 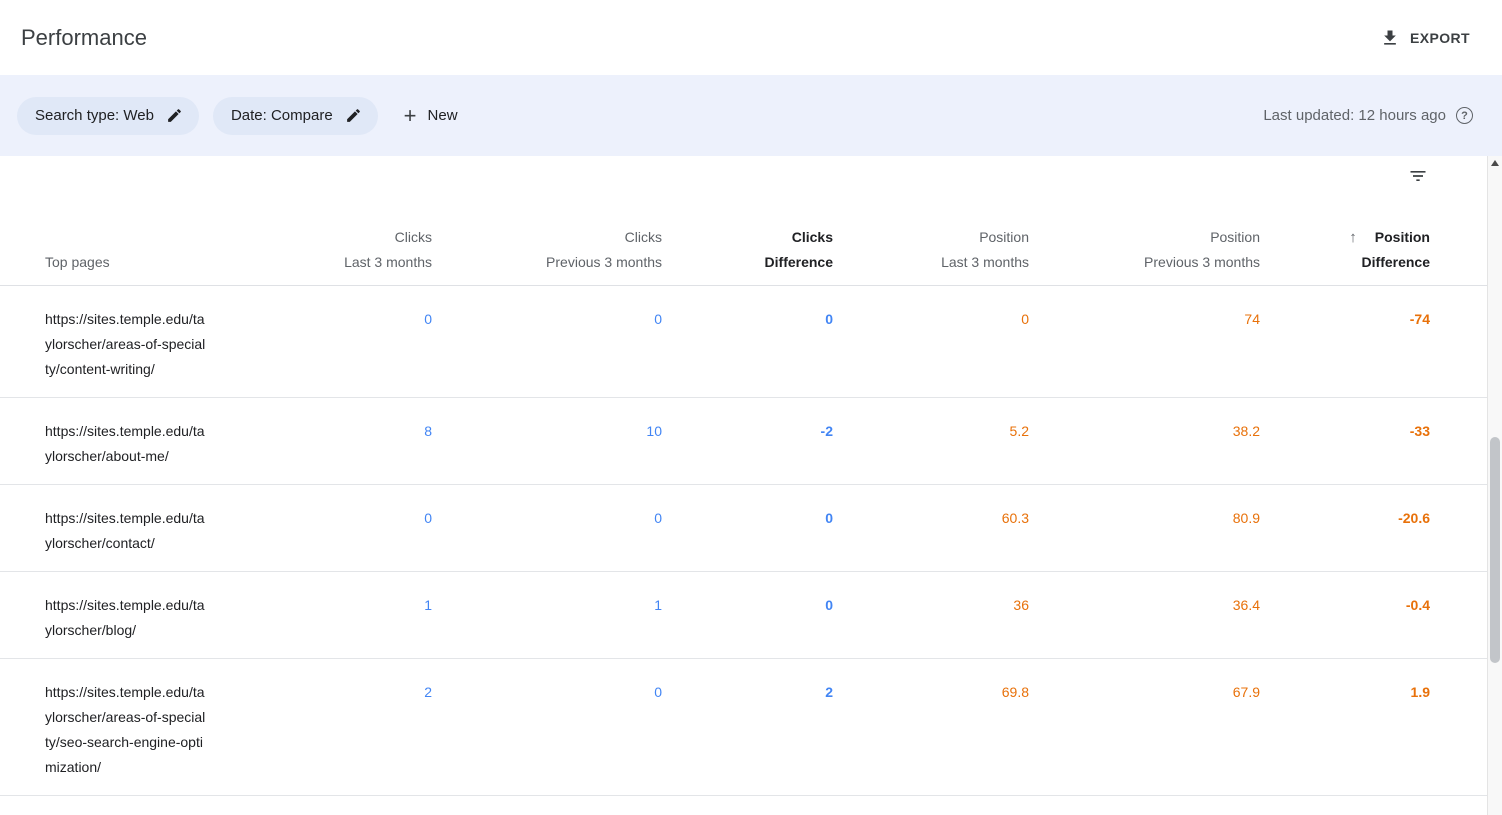 What do you see at coordinates (428, 692) in the screenshot?
I see `clicks-last-3-months-value: 2` at bounding box center [428, 692].